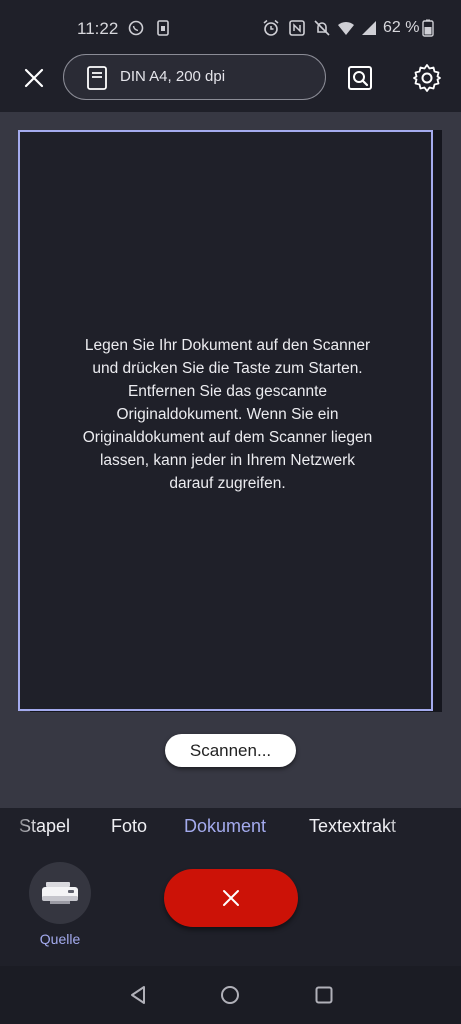 This screenshot has width=461, height=1024. What do you see at coordinates (138, 995) in the screenshot?
I see `back-icon` at bounding box center [138, 995].